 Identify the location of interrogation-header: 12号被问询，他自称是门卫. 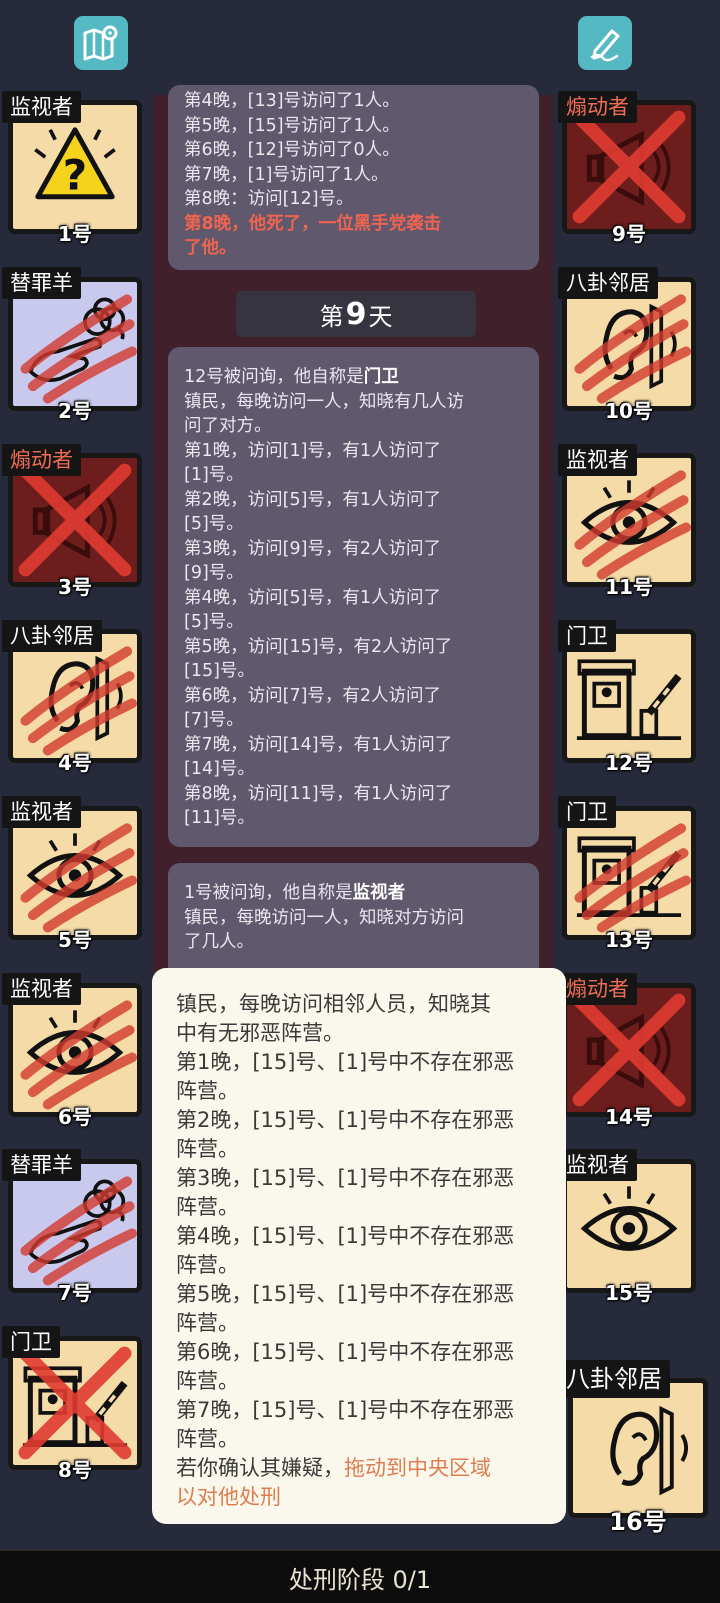
(291, 377).